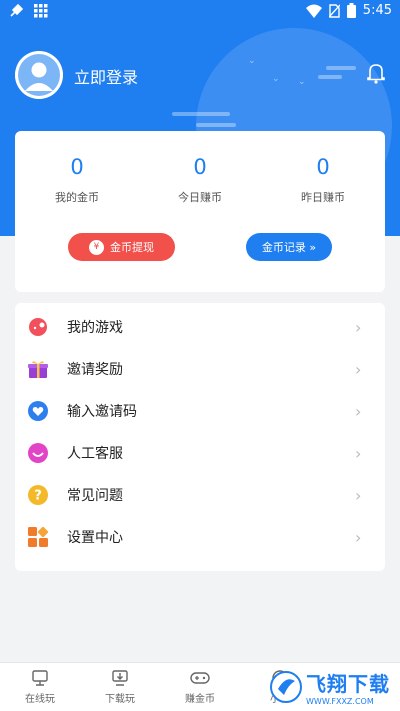  What do you see at coordinates (323, 180) in the screenshot?
I see `stat-yesterday-earned: 0 昨日赚币` at bounding box center [323, 180].